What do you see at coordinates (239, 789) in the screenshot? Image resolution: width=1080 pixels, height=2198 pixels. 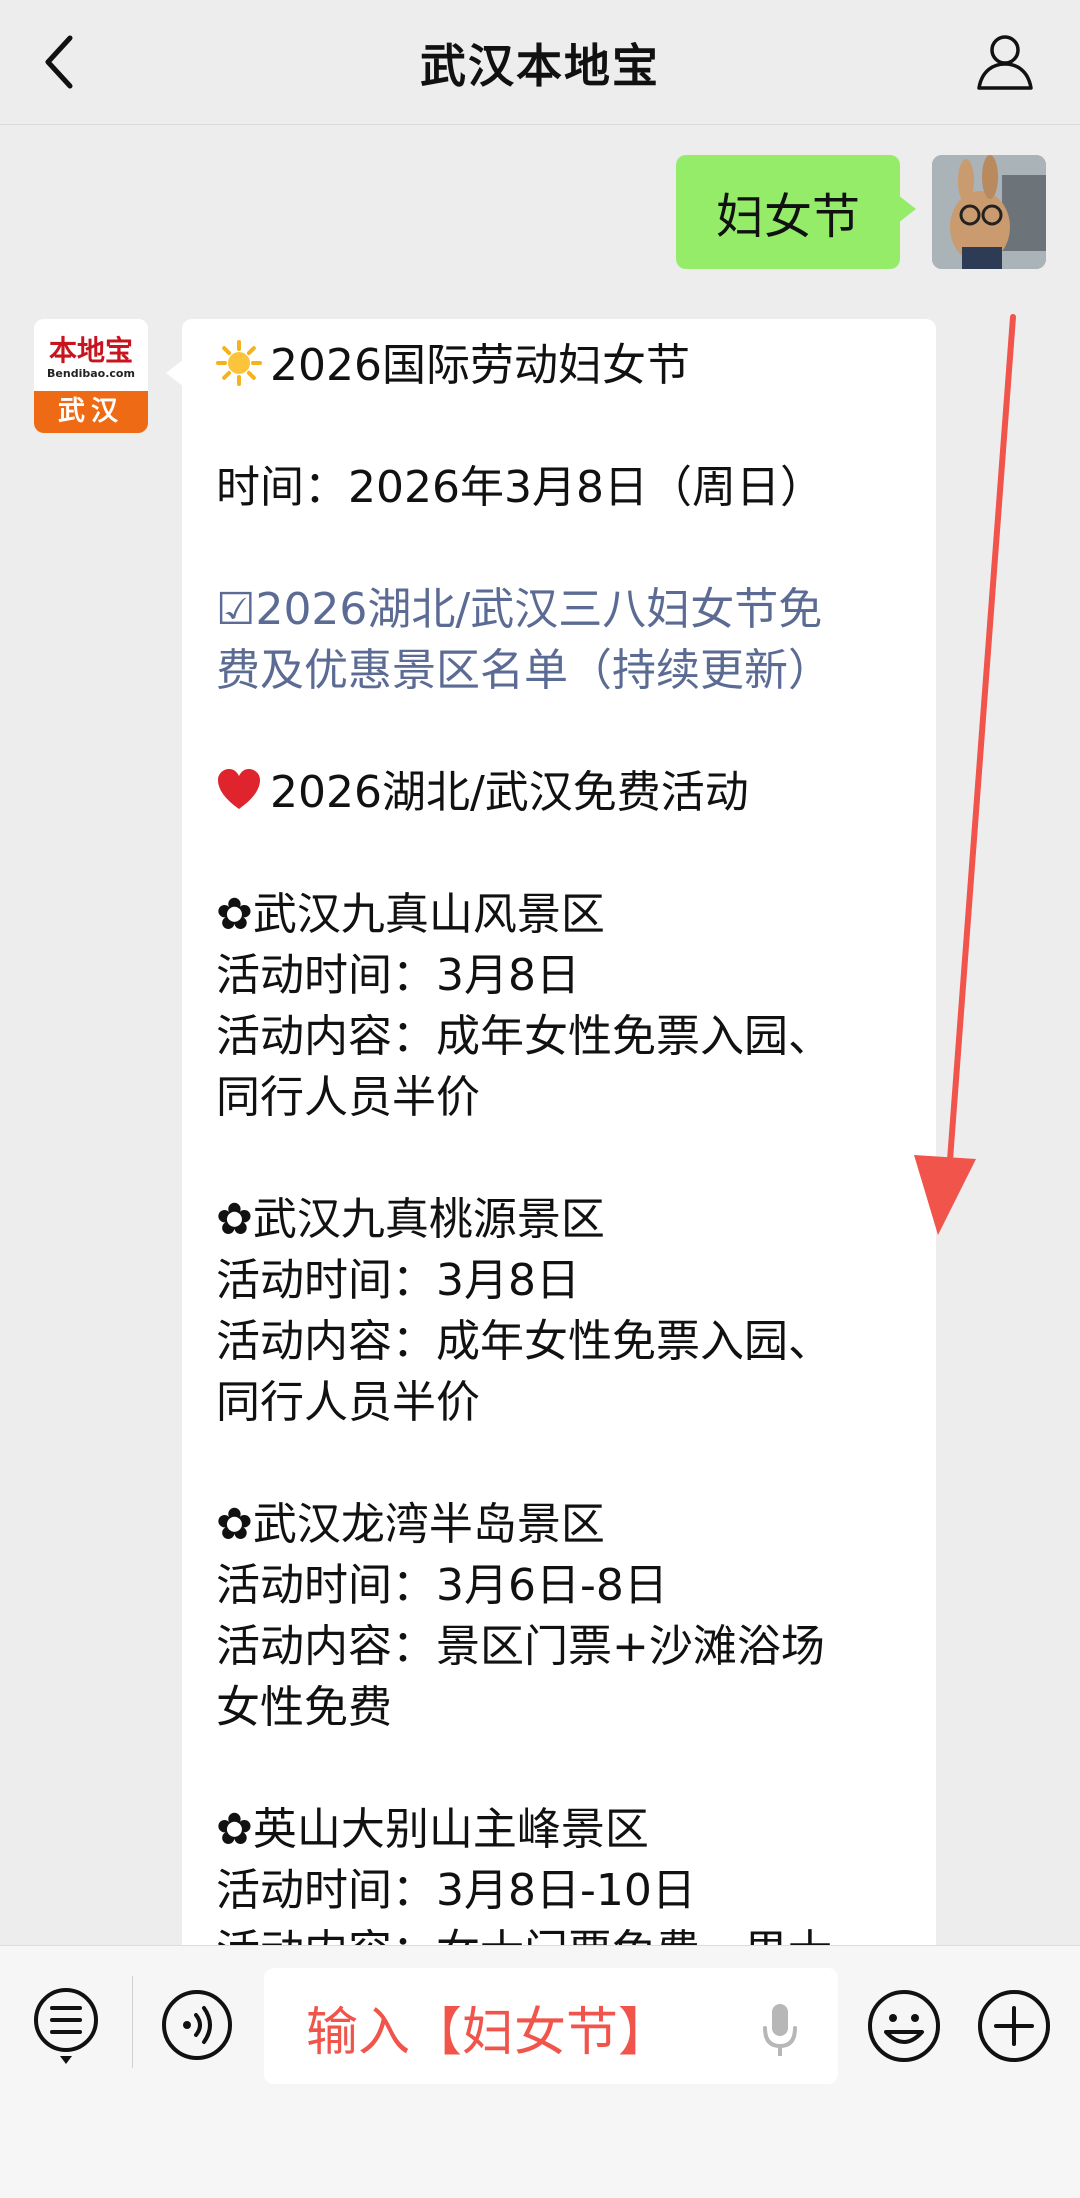 I see `heart-icon` at bounding box center [239, 789].